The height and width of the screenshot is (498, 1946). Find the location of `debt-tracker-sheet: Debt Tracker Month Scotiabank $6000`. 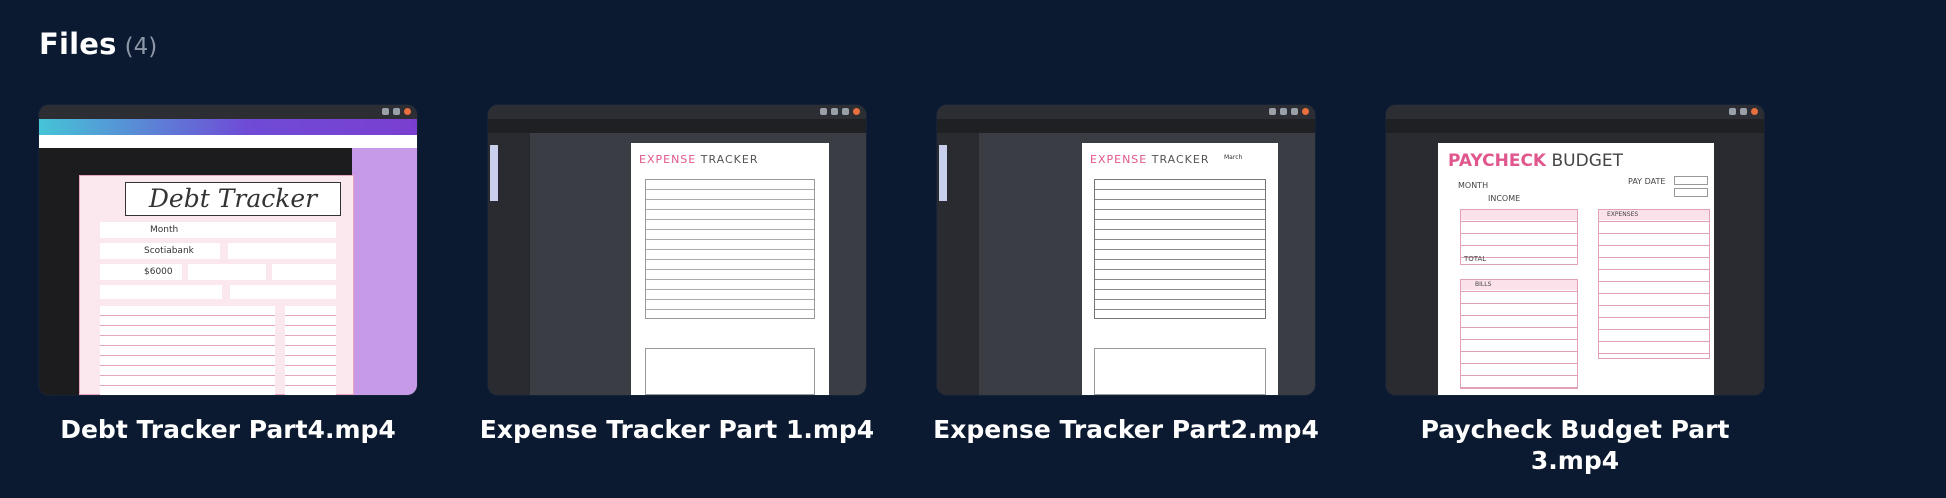

debt-tracker-sheet: Debt Tracker Month Scotiabank $6000 is located at coordinates (216, 285).